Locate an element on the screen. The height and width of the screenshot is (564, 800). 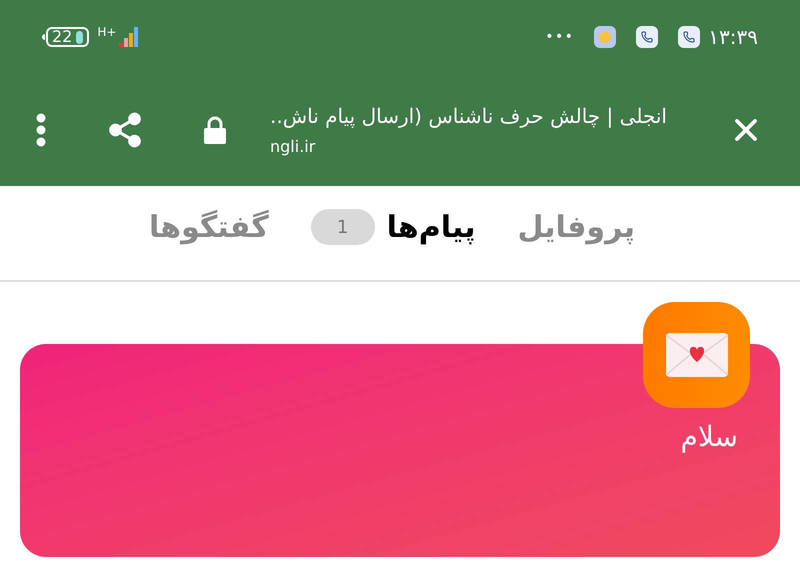
more-icon is located at coordinates (41, 130).